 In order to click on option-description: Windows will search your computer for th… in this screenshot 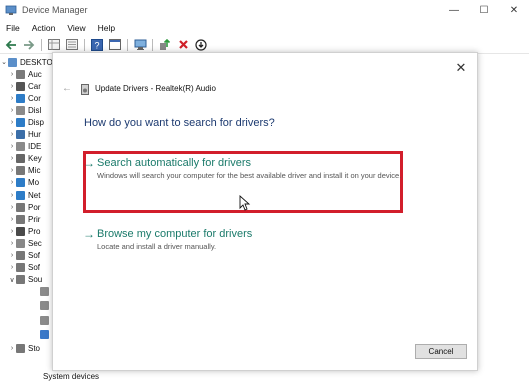, I will do `click(249, 175)`.